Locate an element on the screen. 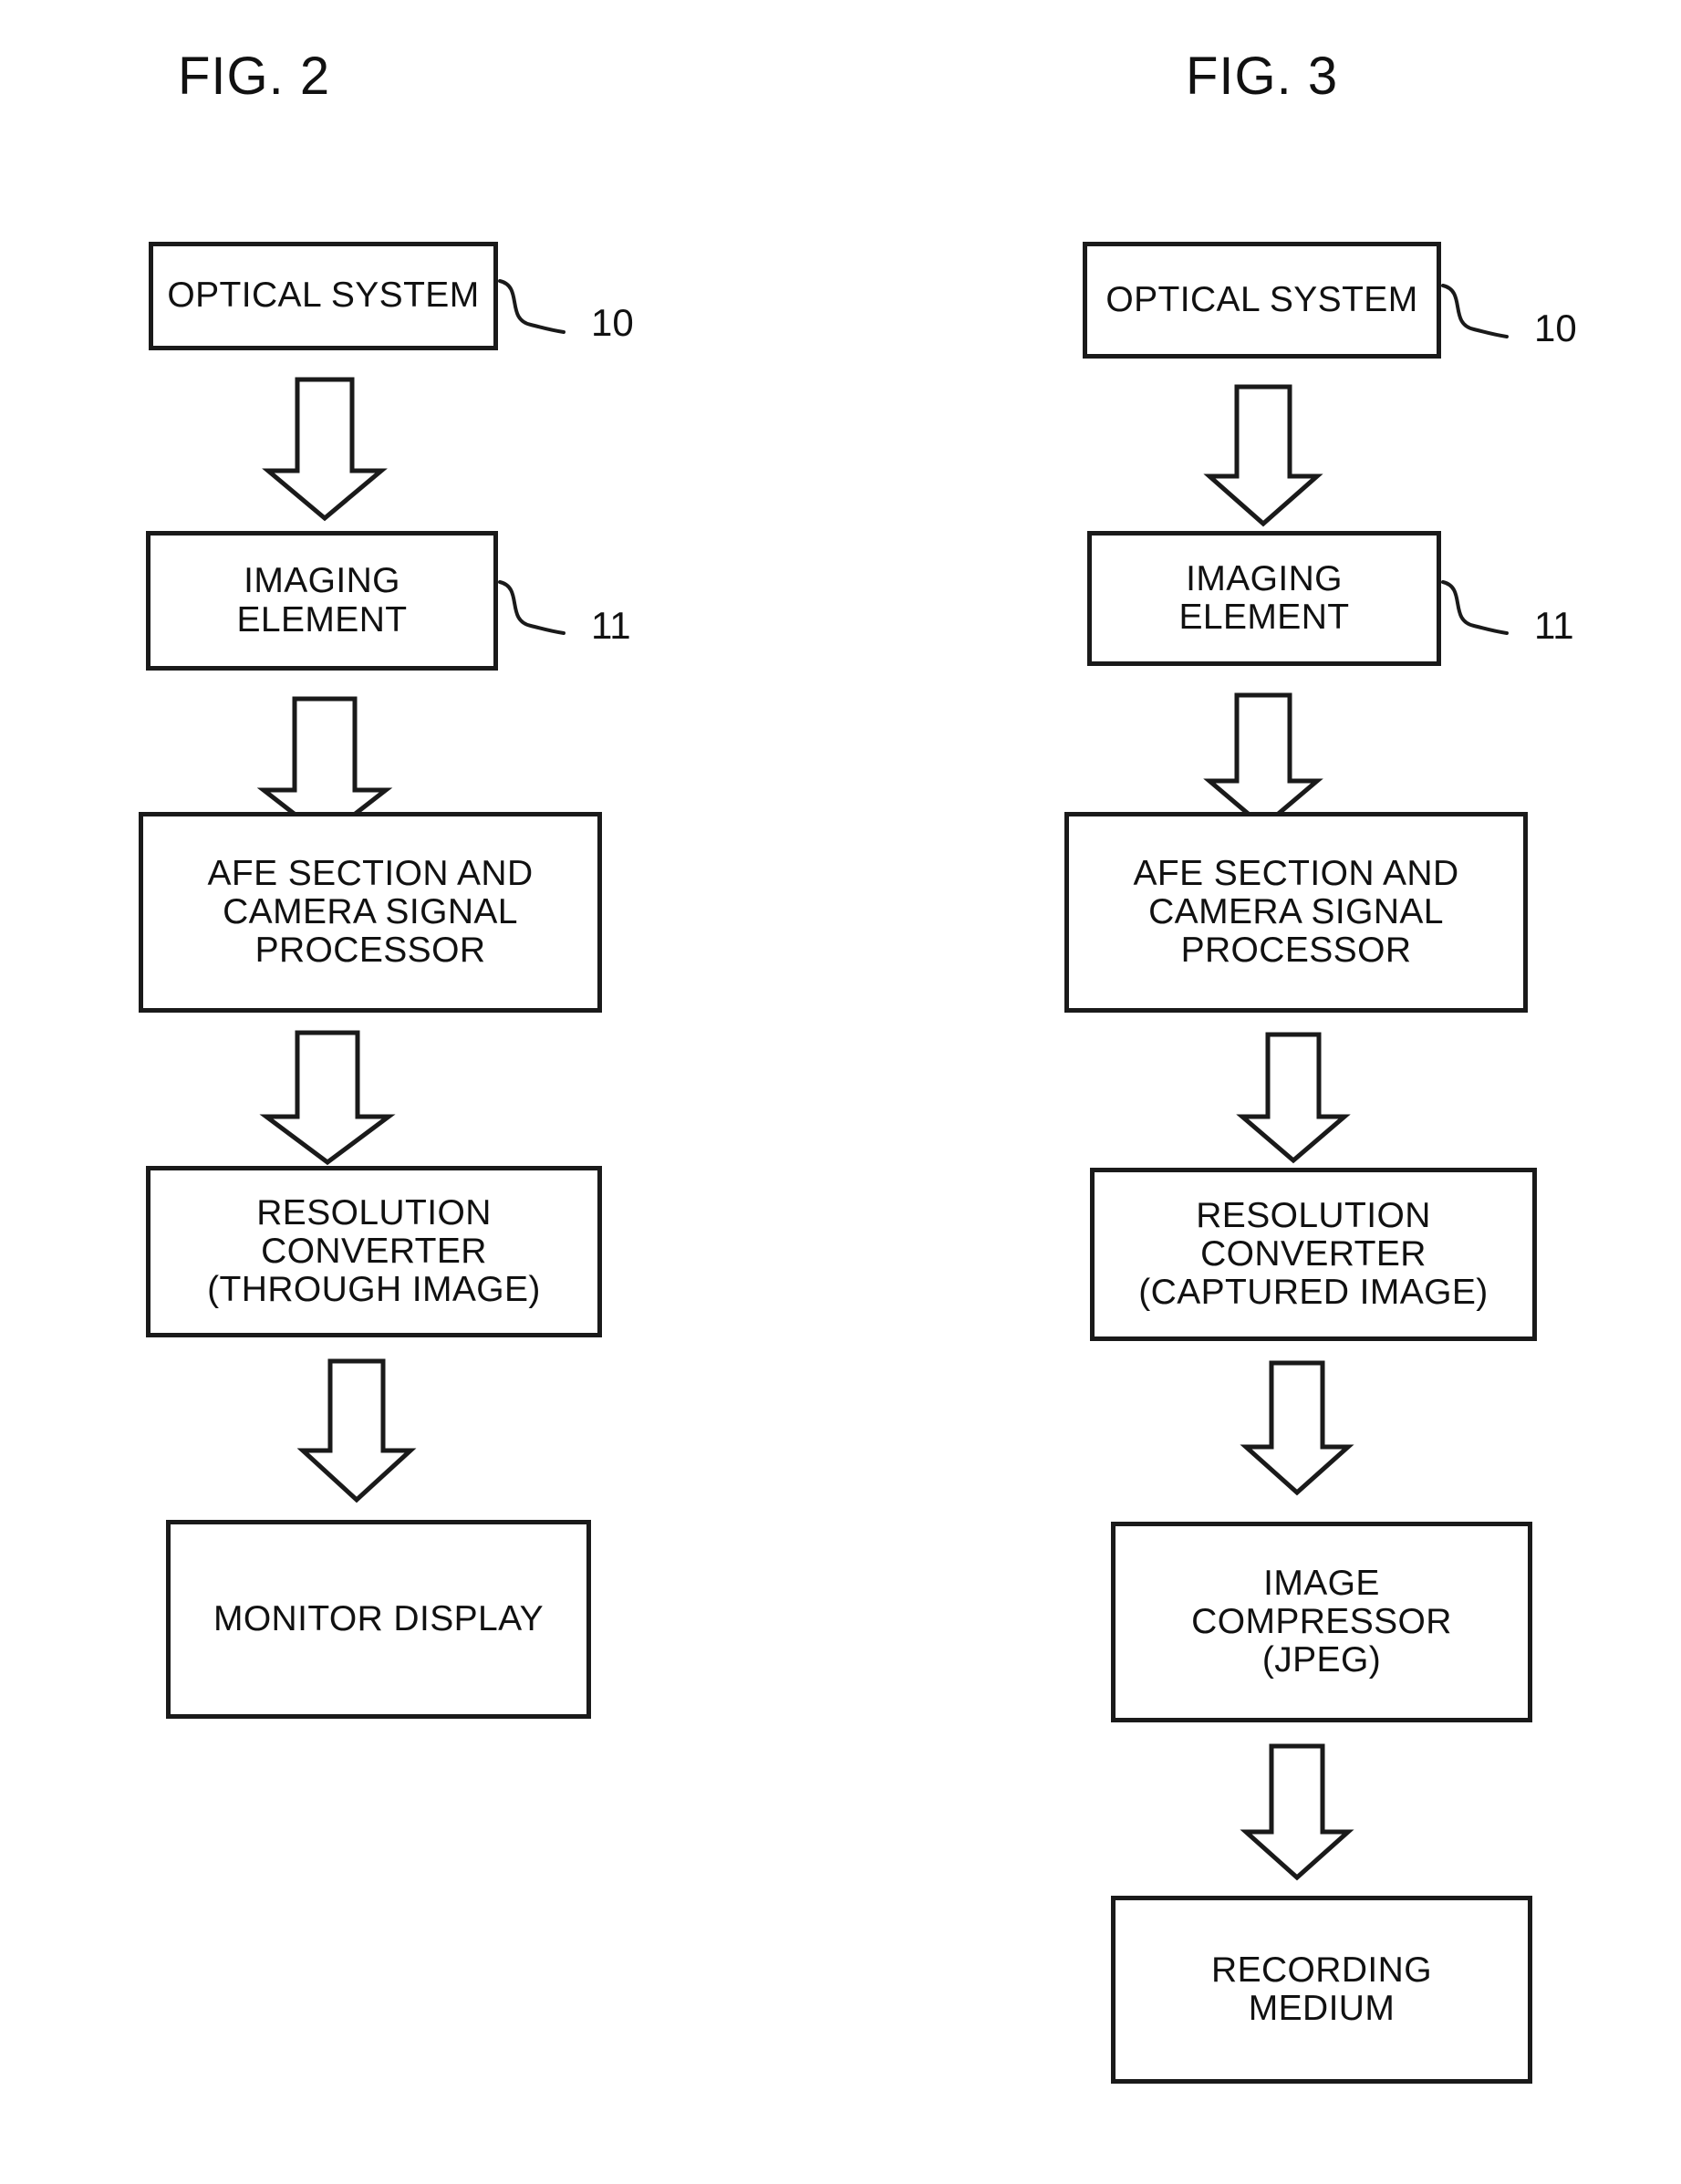  fig2-ref-10-leader is located at coordinates (548, 315).